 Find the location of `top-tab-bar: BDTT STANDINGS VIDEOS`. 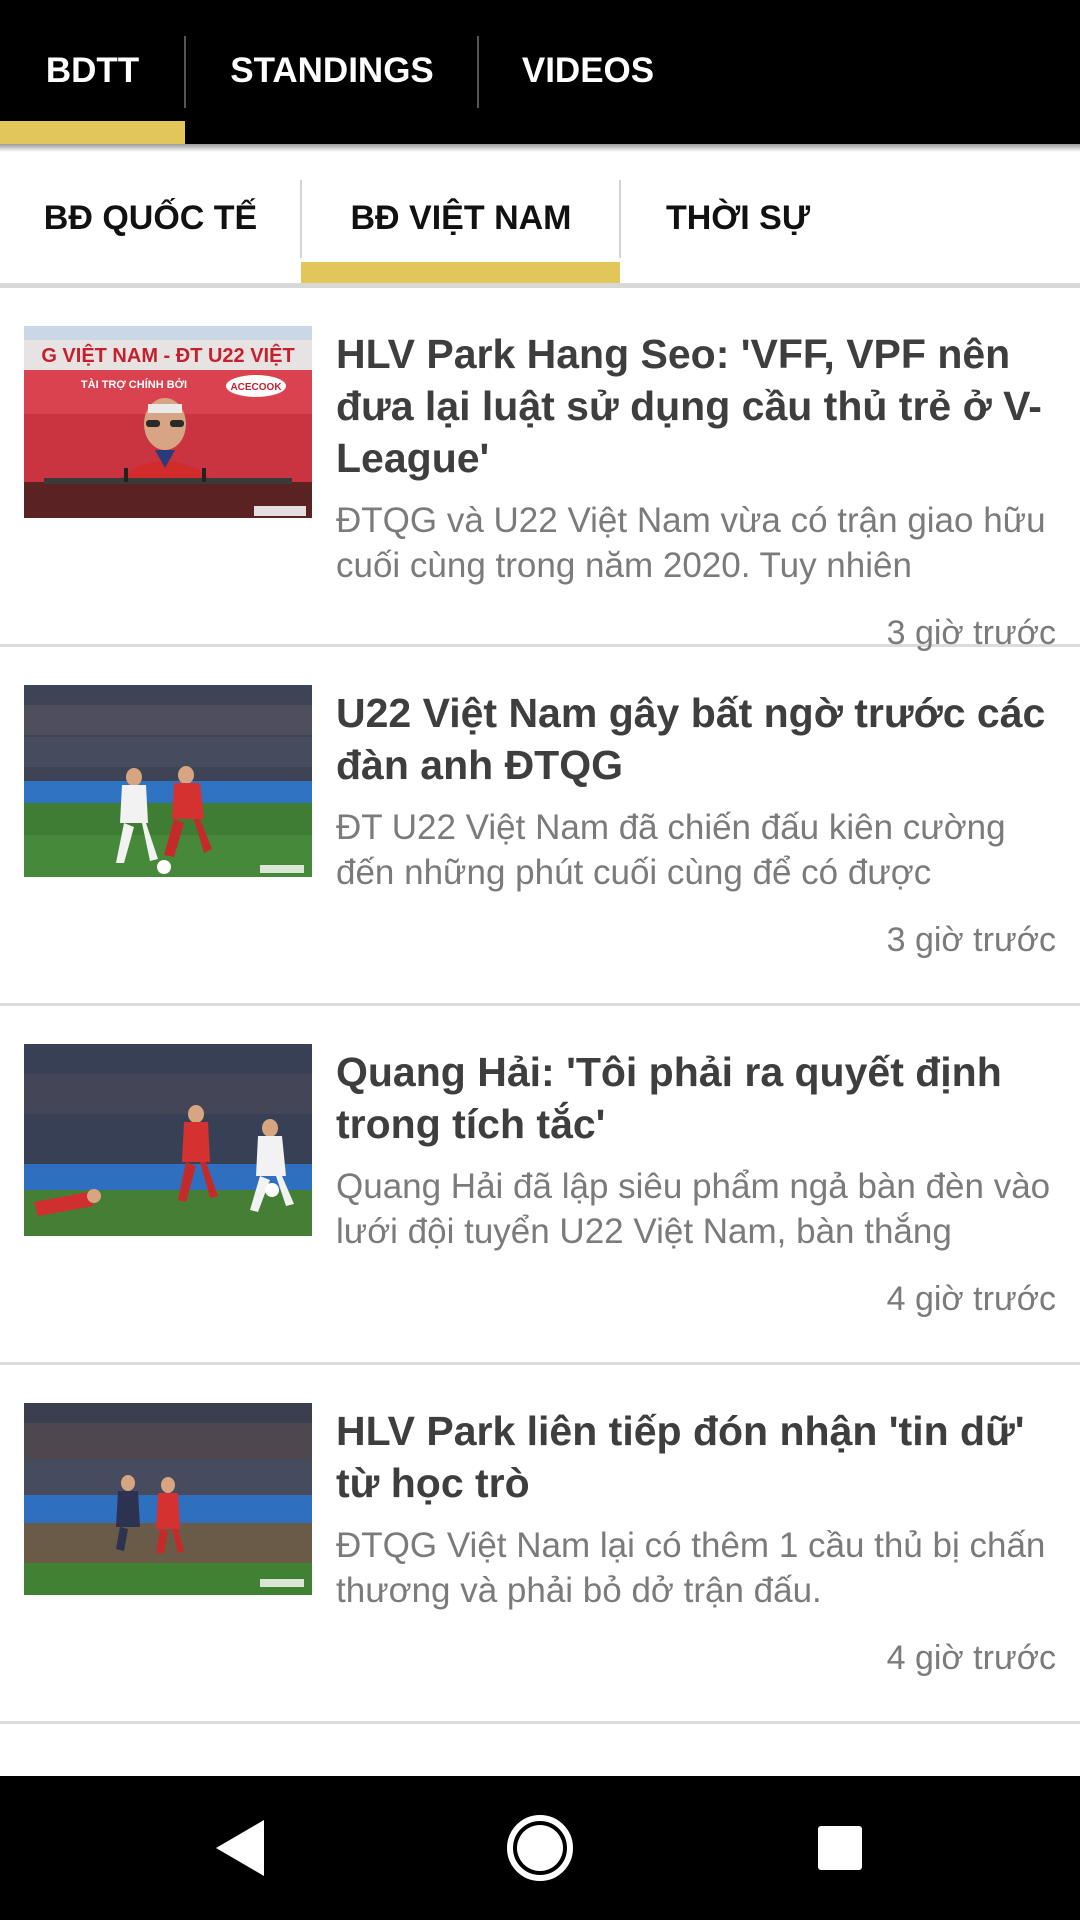

top-tab-bar: BDTT STANDINGS VIDEOS is located at coordinates (540, 72).